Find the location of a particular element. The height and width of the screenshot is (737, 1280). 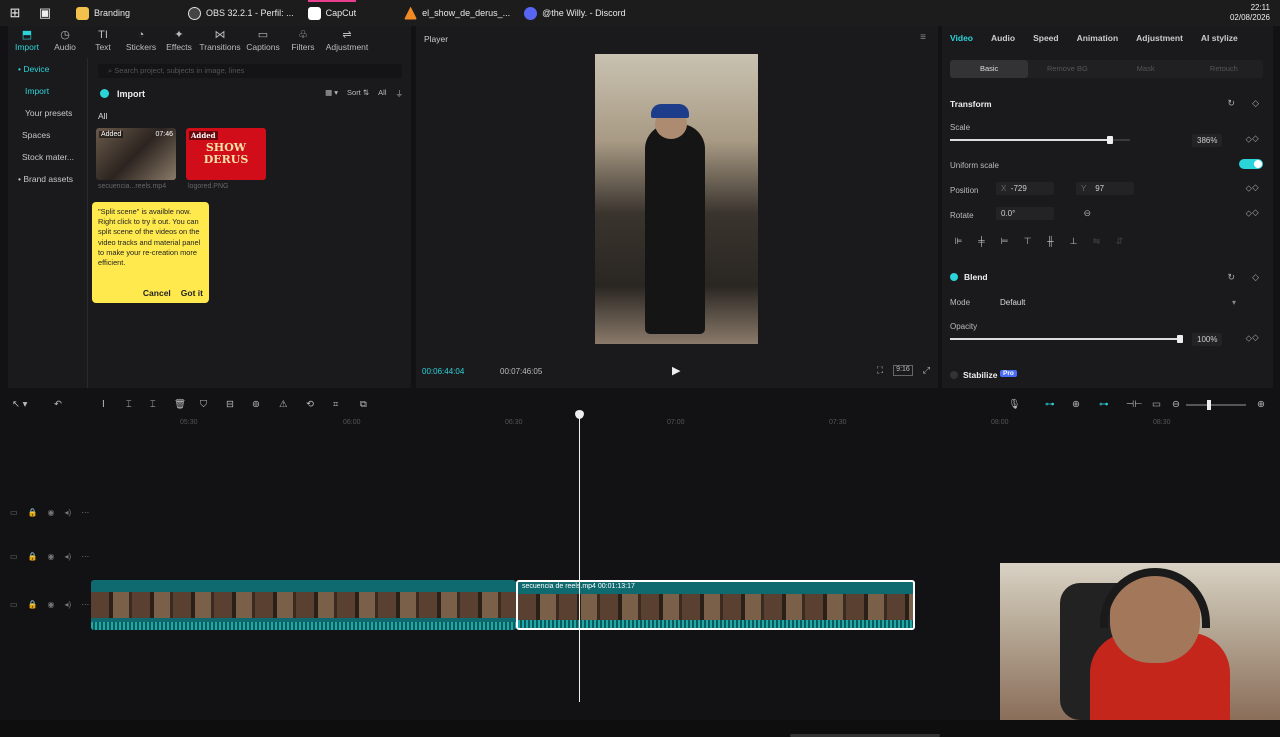

microphone-icon: 🎙 is located at coordinates (1014, 404).